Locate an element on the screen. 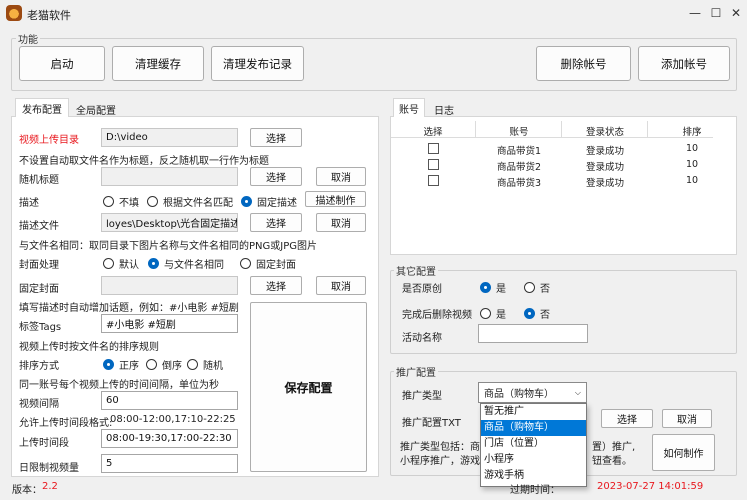 The image size is (747, 500). delete-yes-radio: 是 is located at coordinates (493, 313).